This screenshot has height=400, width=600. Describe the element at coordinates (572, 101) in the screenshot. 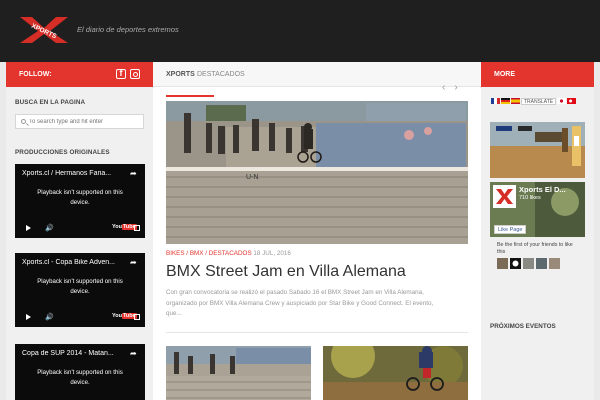

I see `flag-tr-icon` at that location.